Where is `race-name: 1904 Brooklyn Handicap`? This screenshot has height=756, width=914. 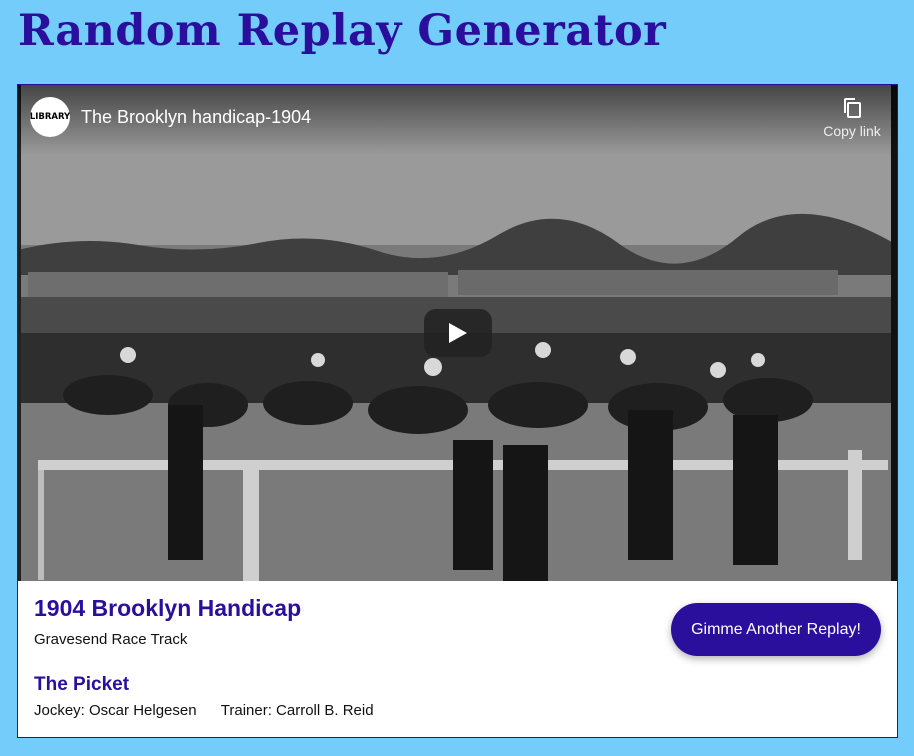 race-name: 1904 Brooklyn Handicap is located at coordinates (168, 608).